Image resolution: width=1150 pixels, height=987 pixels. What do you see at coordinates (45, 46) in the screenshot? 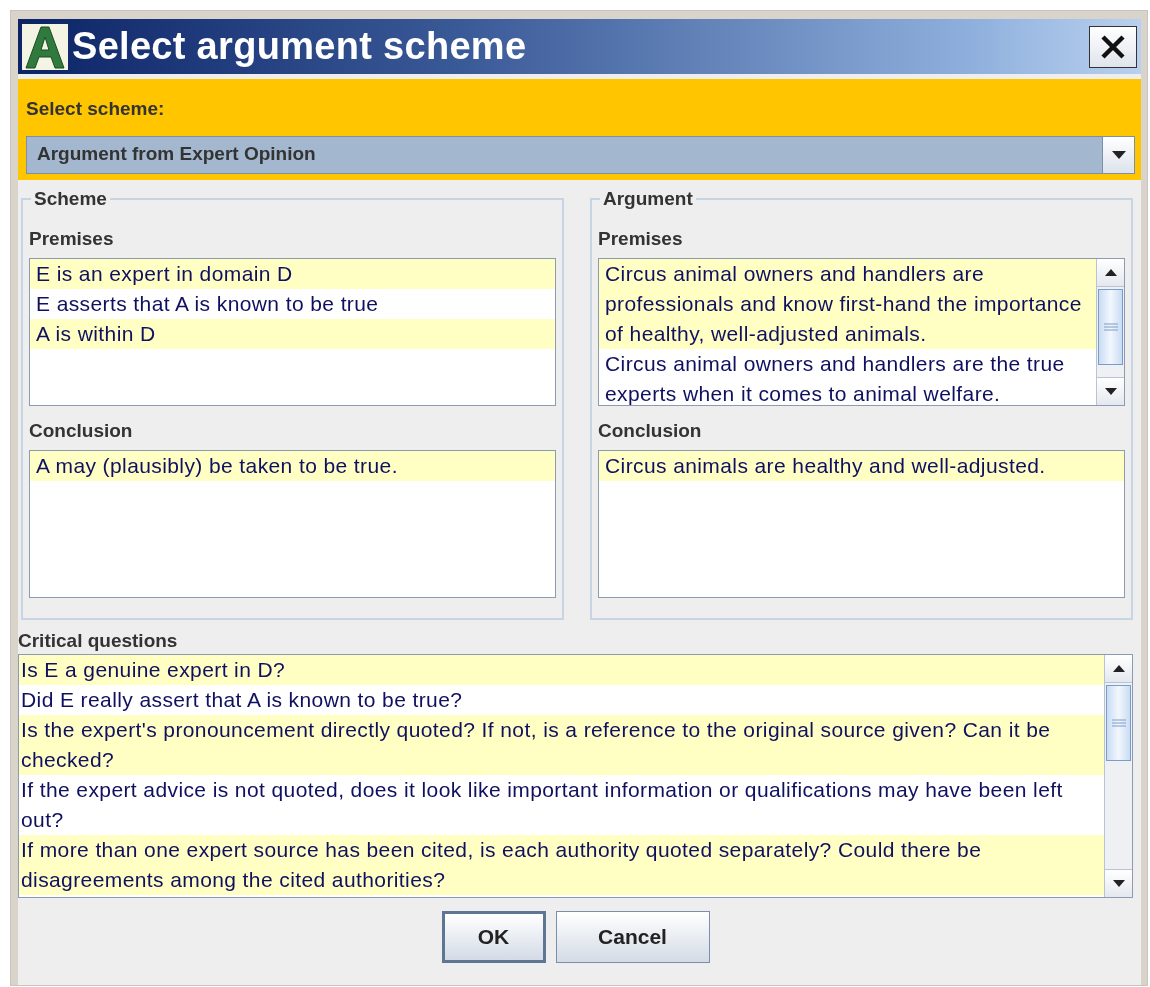
I see `app-logo-icon` at bounding box center [45, 46].